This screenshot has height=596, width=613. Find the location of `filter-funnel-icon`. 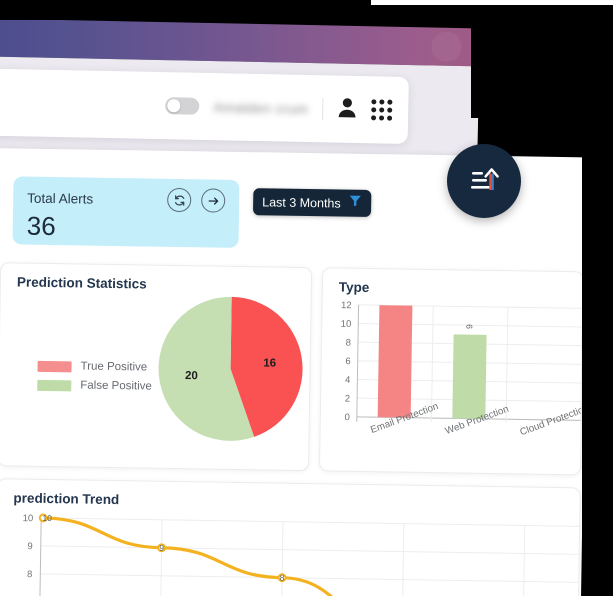

filter-funnel-icon is located at coordinates (355, 203).